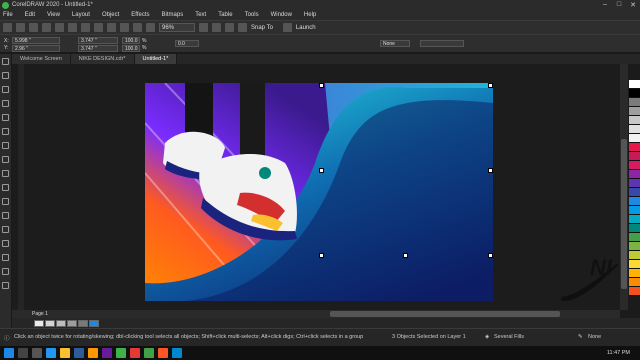 This screenshot has width=640, height=360. Describe the element at coordinates (81, 15) in the screenshot. I see `menu-layout: Layout` at that location.